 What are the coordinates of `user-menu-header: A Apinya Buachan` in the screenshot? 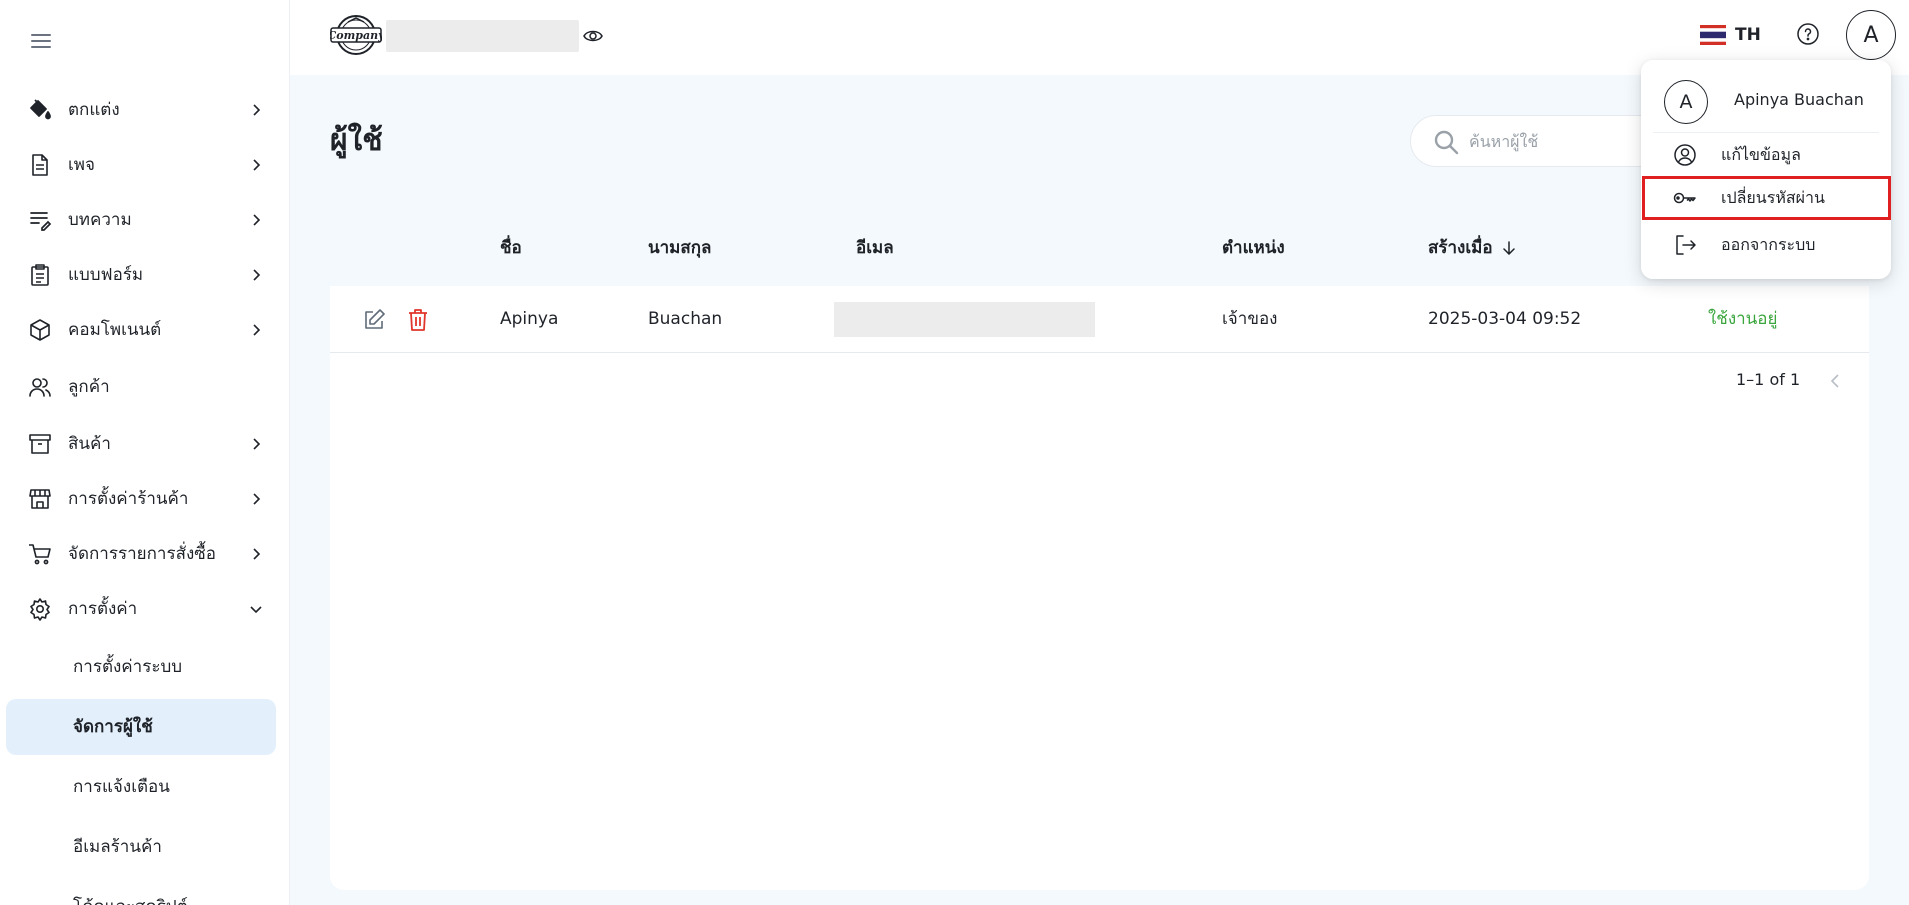 It's located at (1766, 96).